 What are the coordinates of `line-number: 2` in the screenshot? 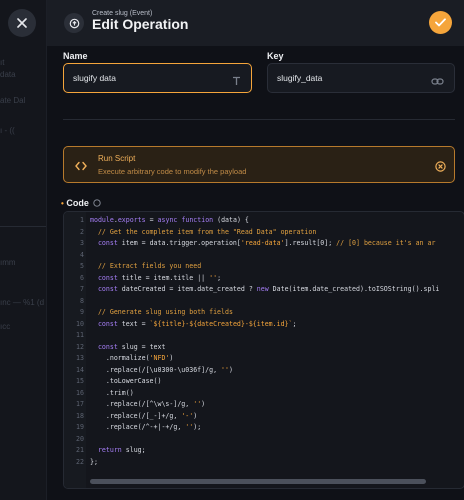 It's located at (82, 231).